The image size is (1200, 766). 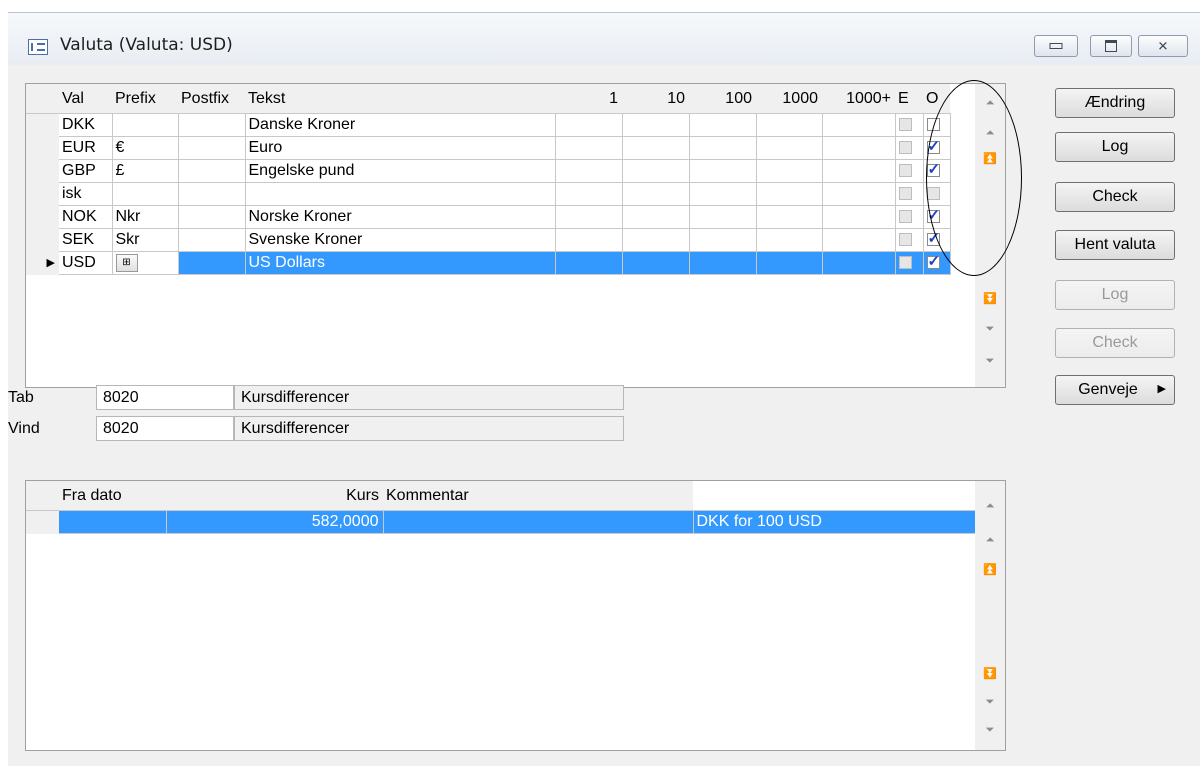 What do you see at coordinates (990, 103) in the screenshot?
I see `first-record-icon: ⏶` at bounding box center [990, 103].